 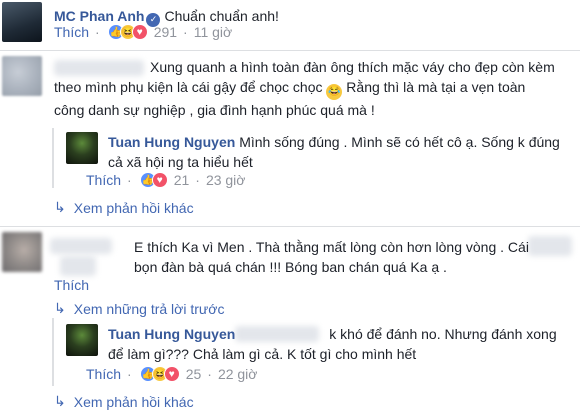 I want to click on comment-actions: Thích, so click(x=71, y=285).